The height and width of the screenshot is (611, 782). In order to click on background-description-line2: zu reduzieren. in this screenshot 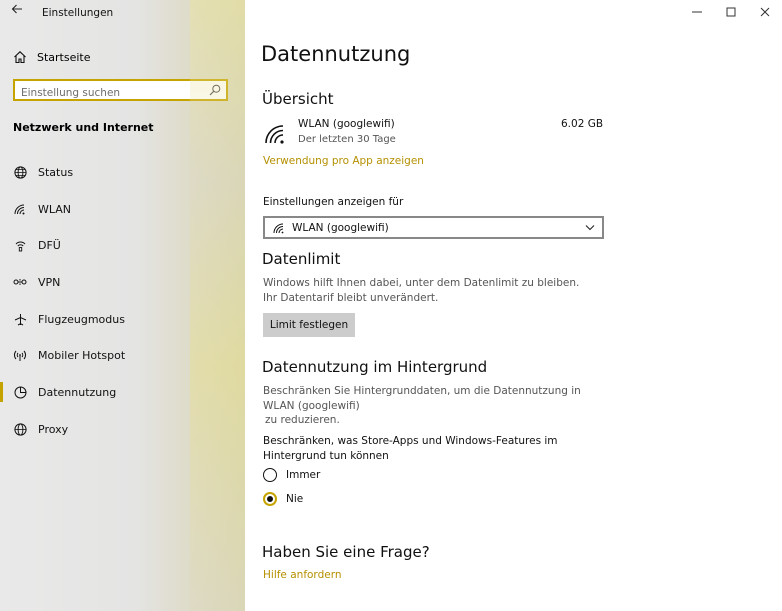, I will do `click(302, 420)`.